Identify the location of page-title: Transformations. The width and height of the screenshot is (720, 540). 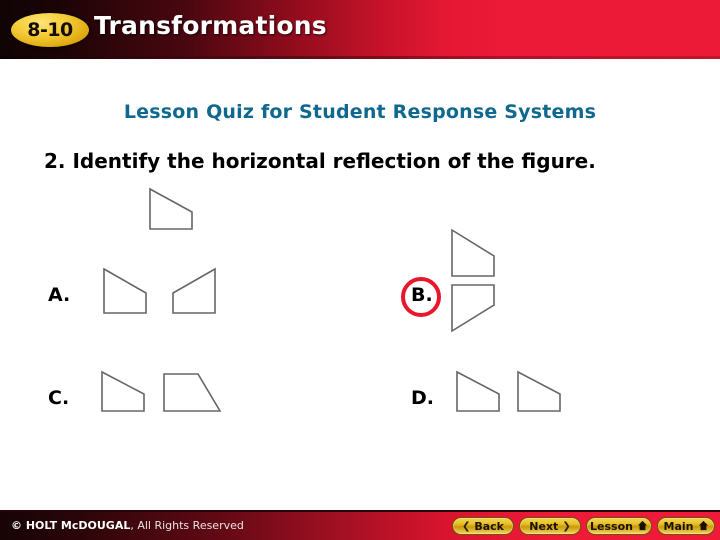
(210, 25).